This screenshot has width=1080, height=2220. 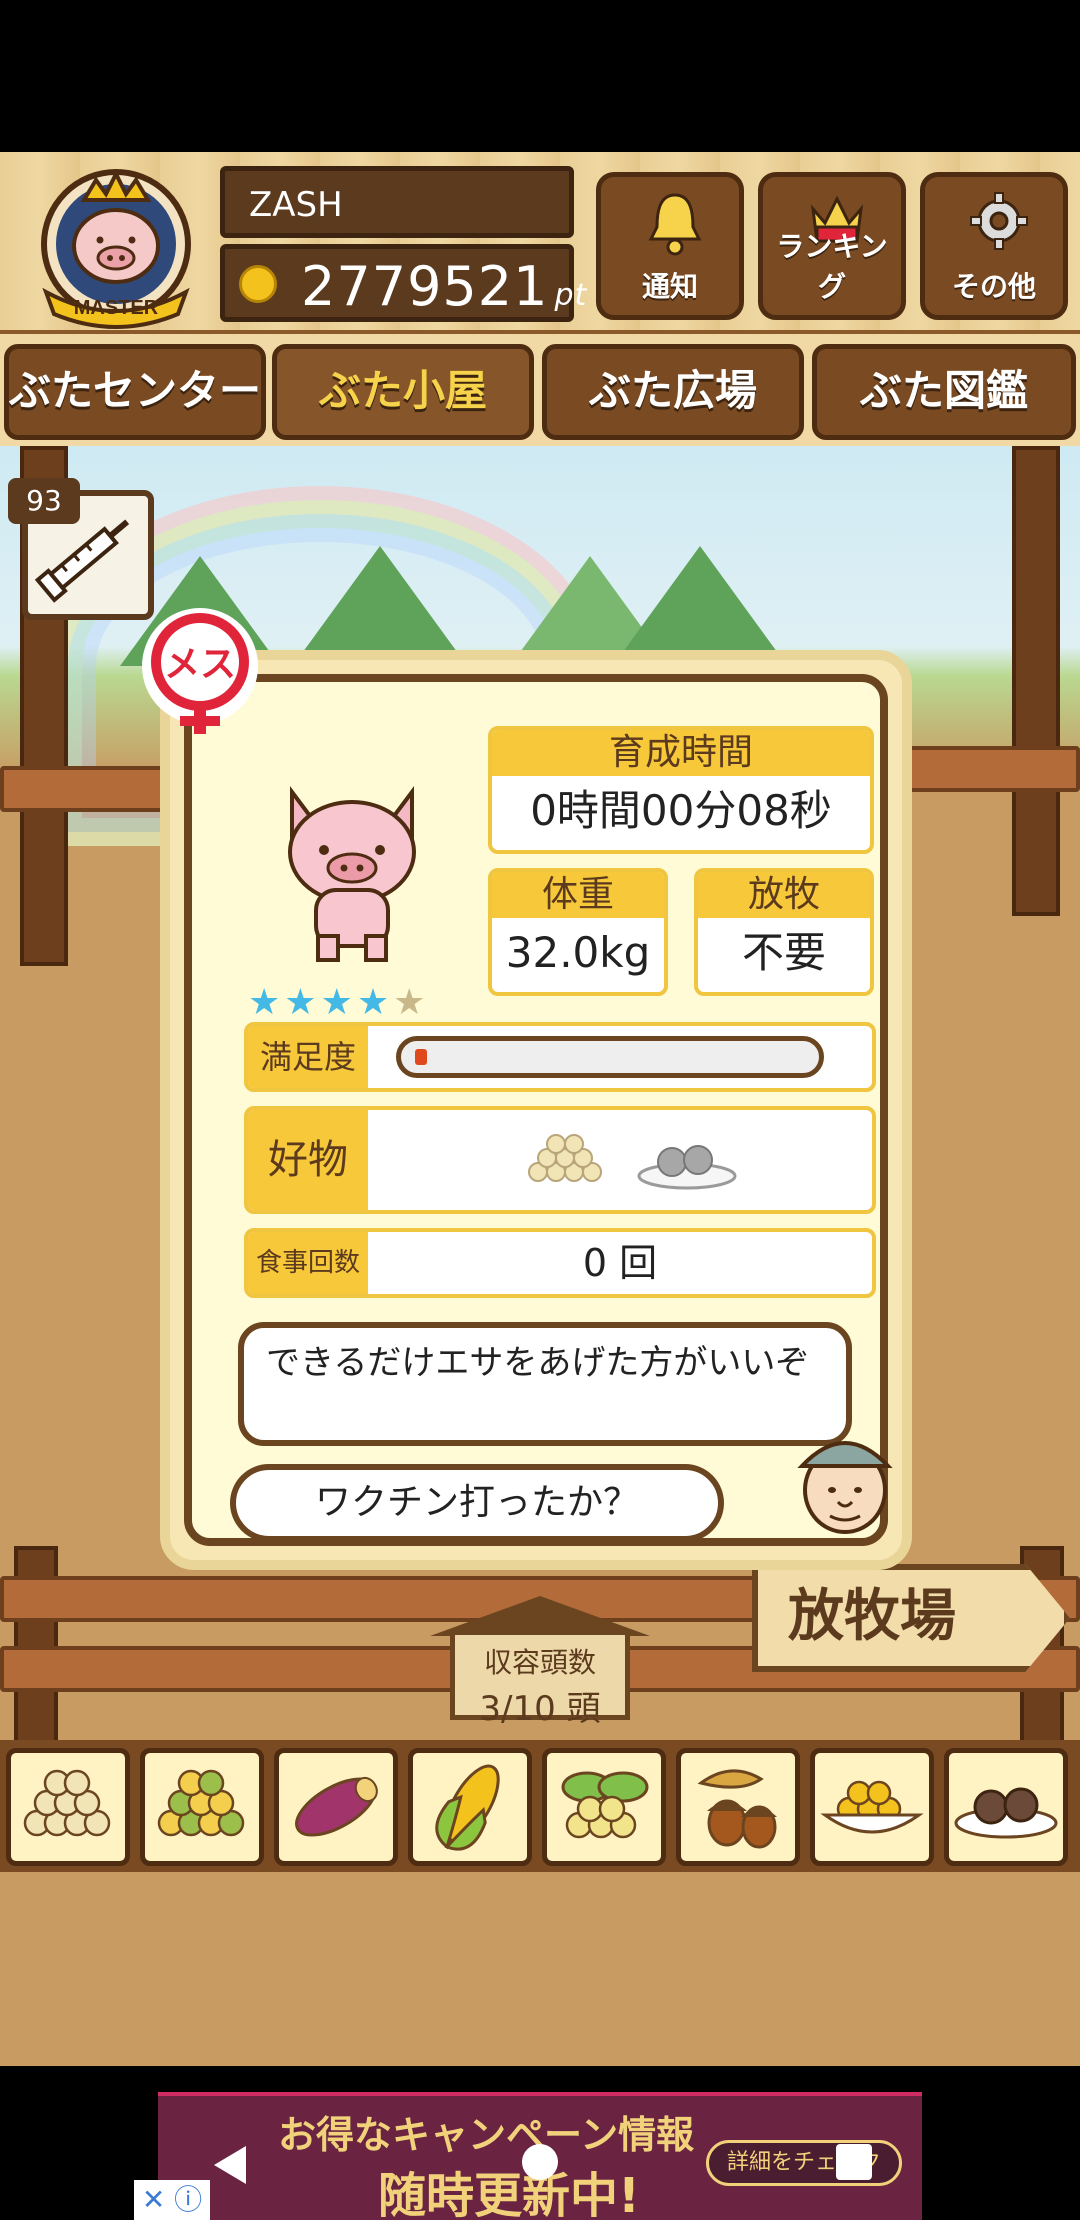 What do you see at coordinates (845, 1487) in the screenshot?
I see `farmer-icon` at bounding box center [845, 1487].